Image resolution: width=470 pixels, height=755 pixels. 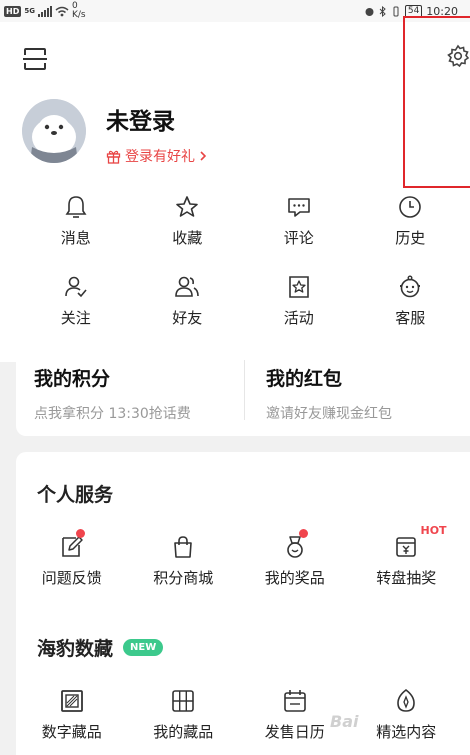 What do you see at coordinates (433, 530) in the screenshot?
I see `hot-tag: HOT` at bounding box center [433, 530].